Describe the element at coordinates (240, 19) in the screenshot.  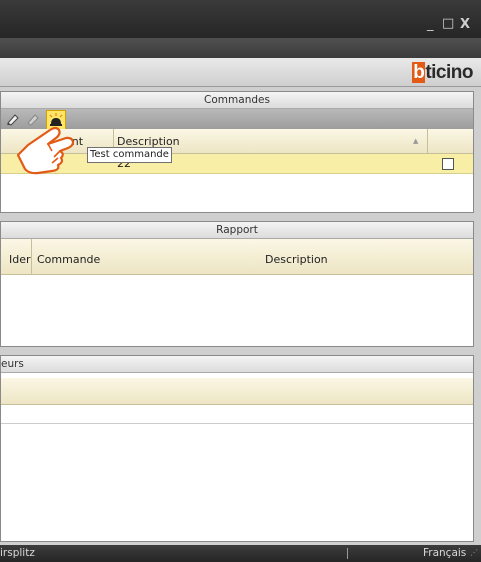
I see `title-bar: _ □ X` at that location.